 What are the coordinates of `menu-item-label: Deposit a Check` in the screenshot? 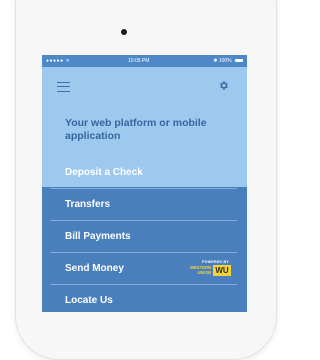 It's located at (104, 172).